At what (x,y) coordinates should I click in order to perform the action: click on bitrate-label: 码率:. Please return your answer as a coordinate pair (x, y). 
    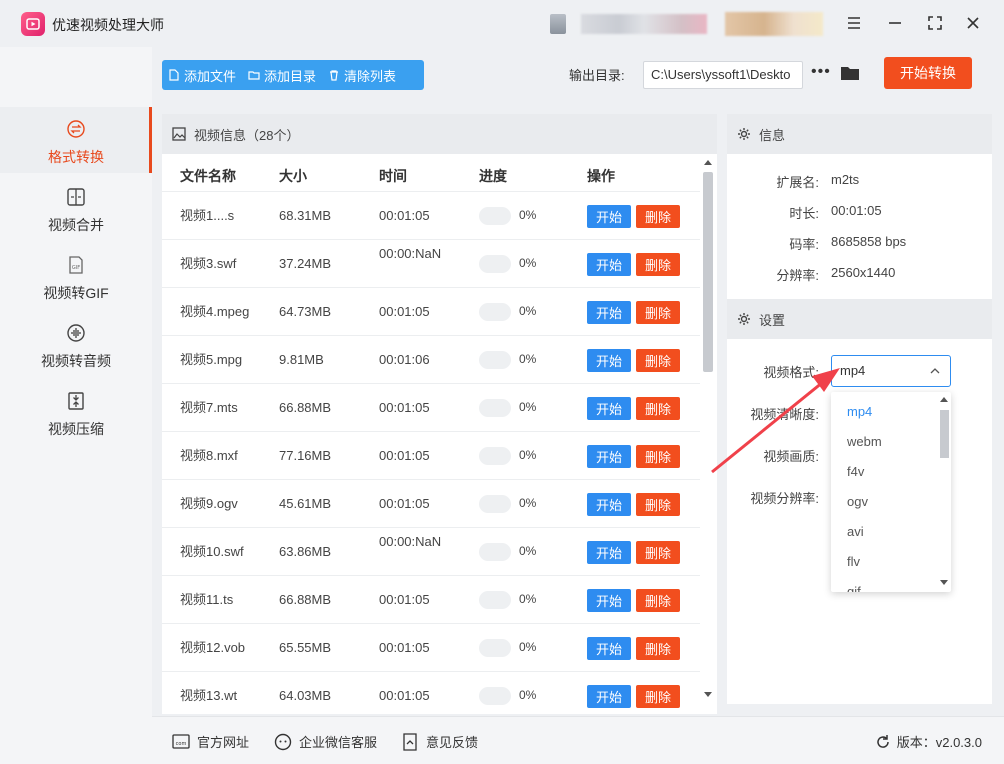
    Looking at the image, I should click on (804, 244).